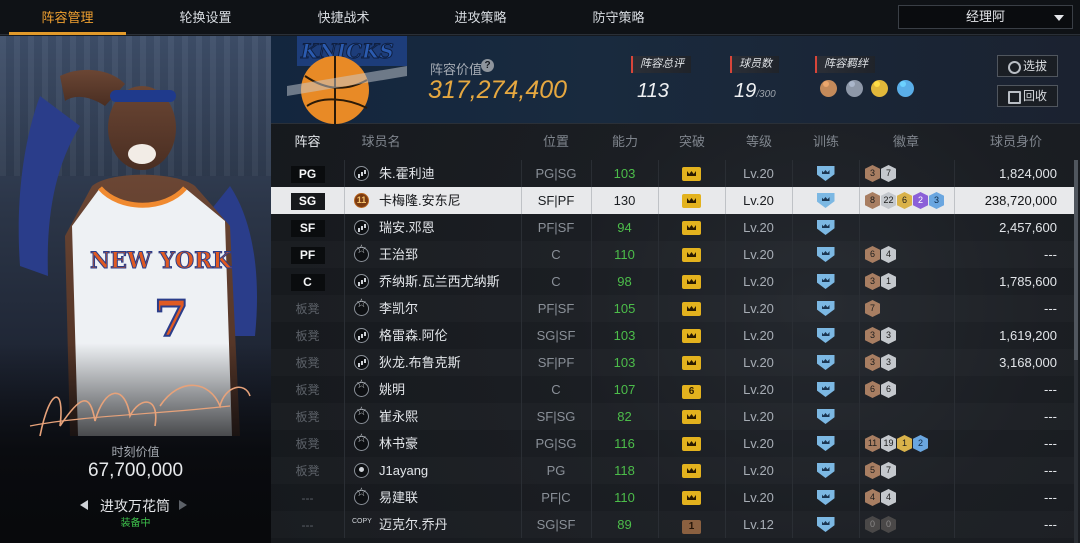 This screenshot has height=543, width=1080. Describe the element at coordinates (307, 200) in the screenshot. I see `lineup-slot-cell: SG` at that location.